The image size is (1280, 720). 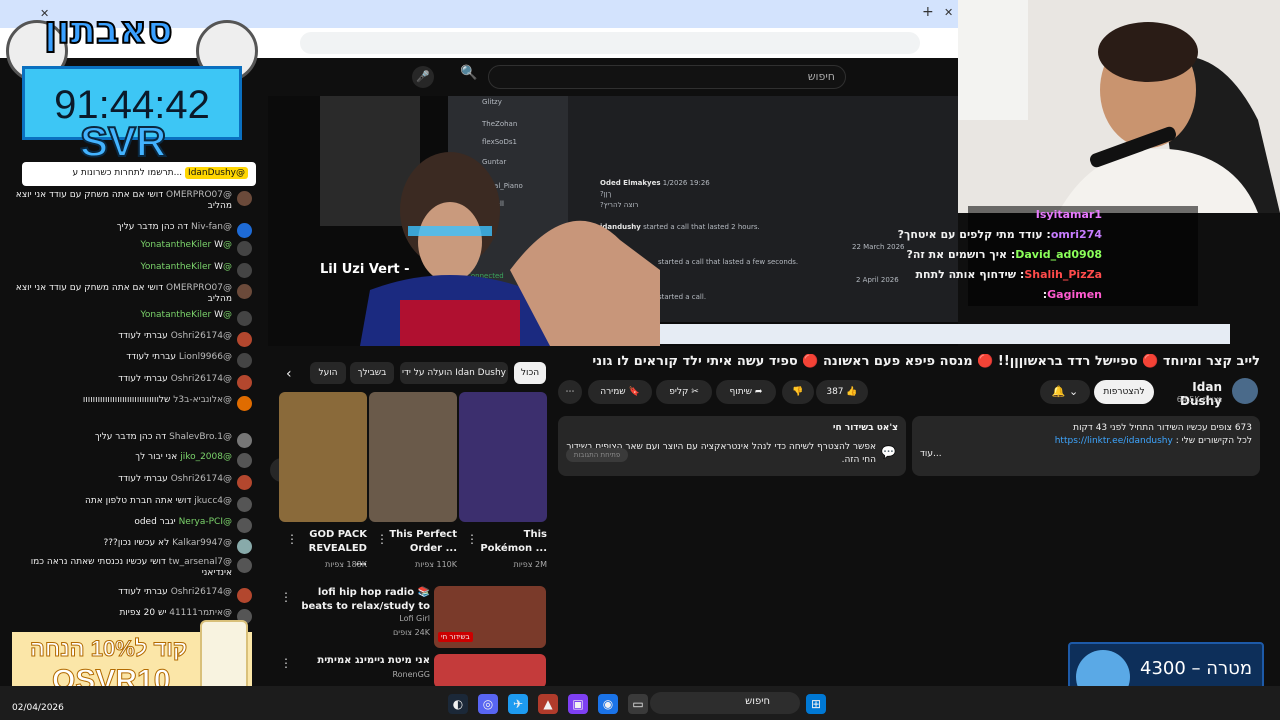 I want to click on description-more: ...עוד, so click(x=1086, y=454).